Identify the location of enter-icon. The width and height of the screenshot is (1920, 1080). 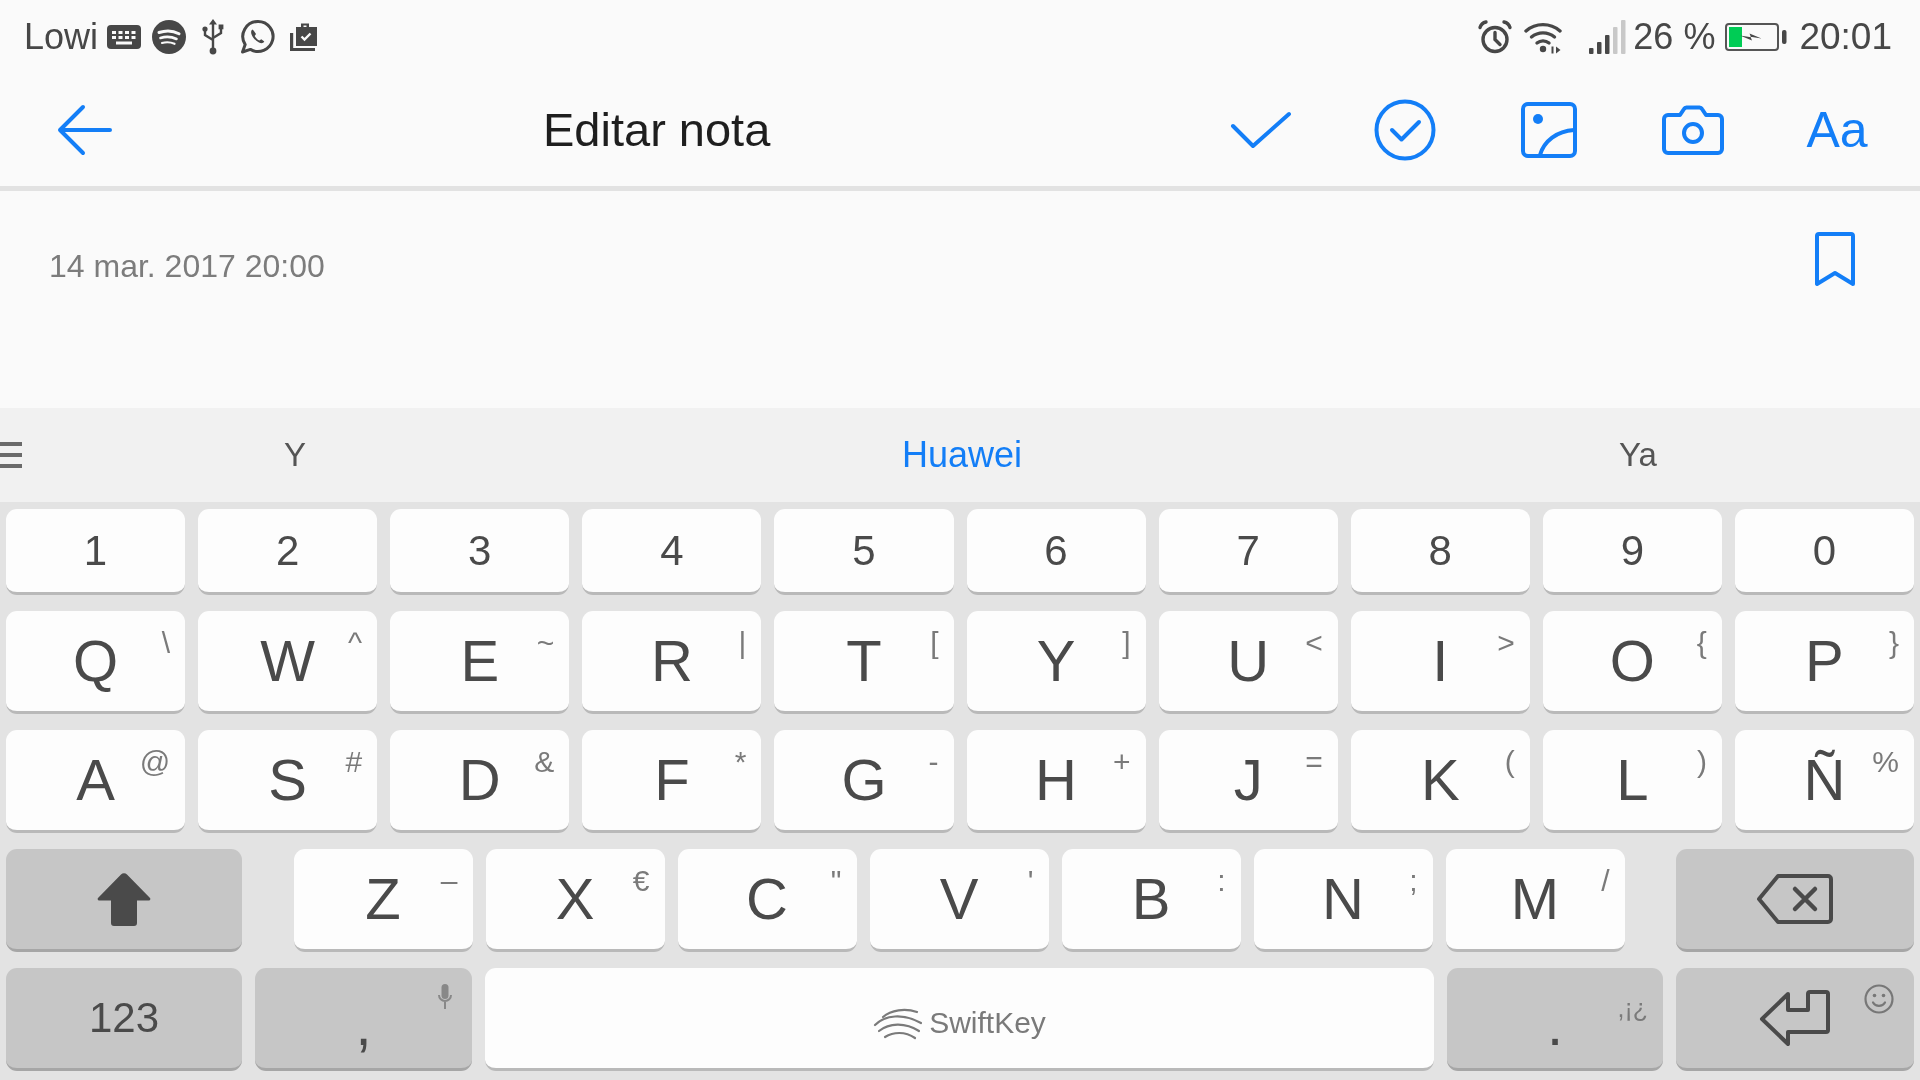
(1795, 1018).